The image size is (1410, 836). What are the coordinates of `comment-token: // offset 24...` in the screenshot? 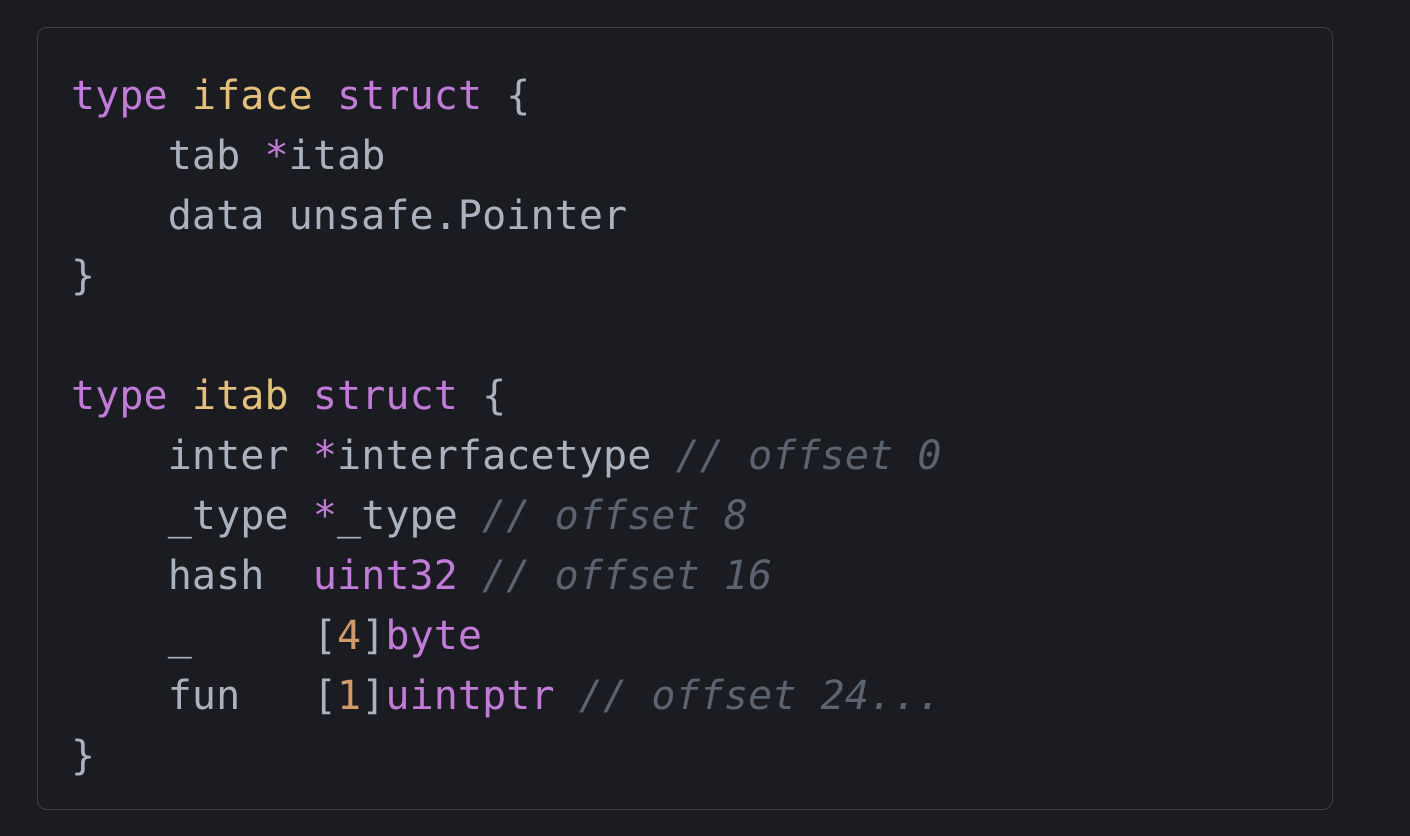 It's located at (760, 696).